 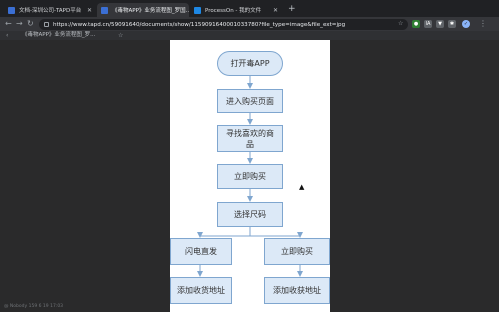 What do you see at coordinates (201, 251) in the screenshot?
I see `flowchart-branch-flash-ship: 闪电直发` at bounding box center [201, 251].